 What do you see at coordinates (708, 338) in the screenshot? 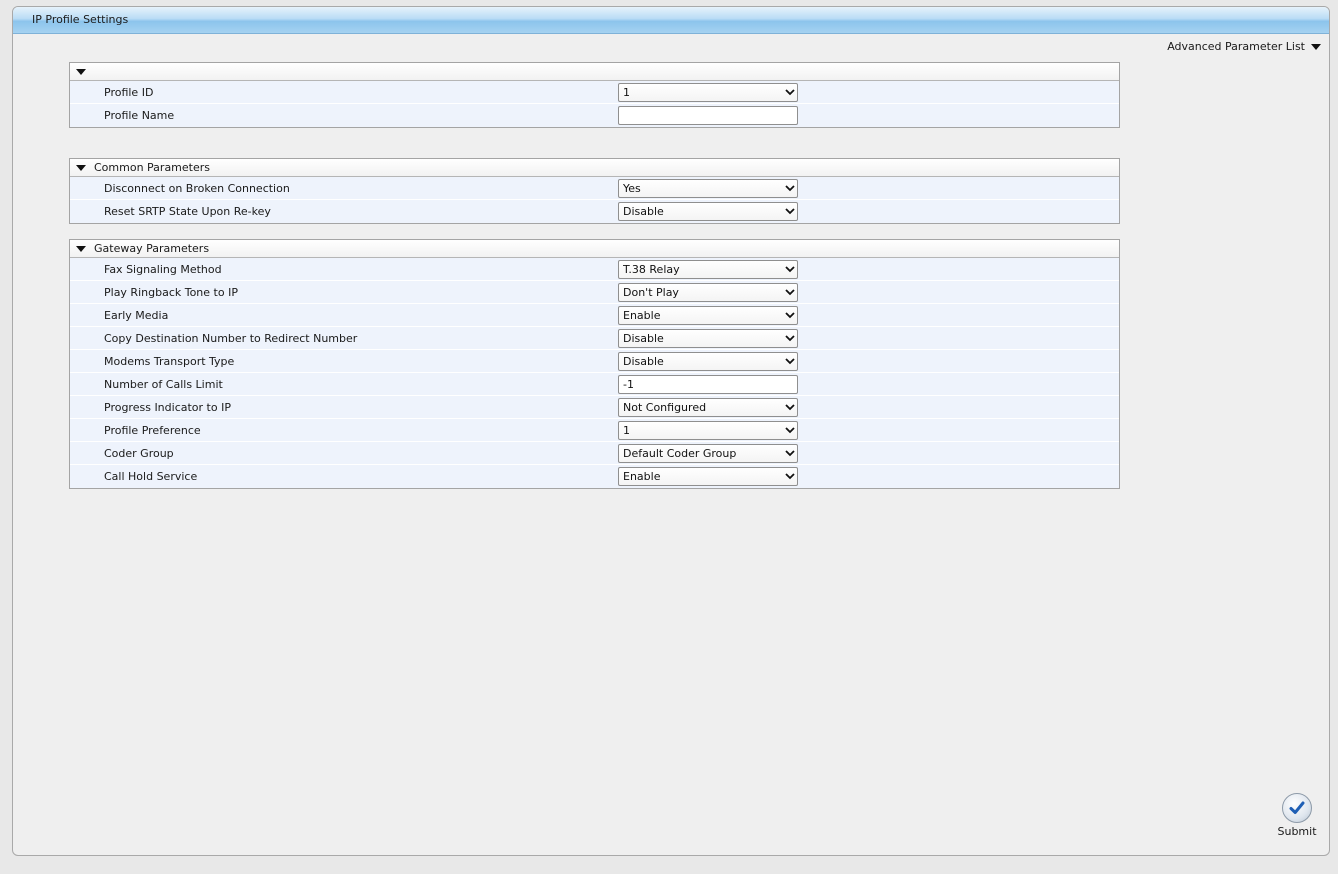
I see `copy-destination-number-to-redirect-number-select: Disable` at bounding box center [708, 338].